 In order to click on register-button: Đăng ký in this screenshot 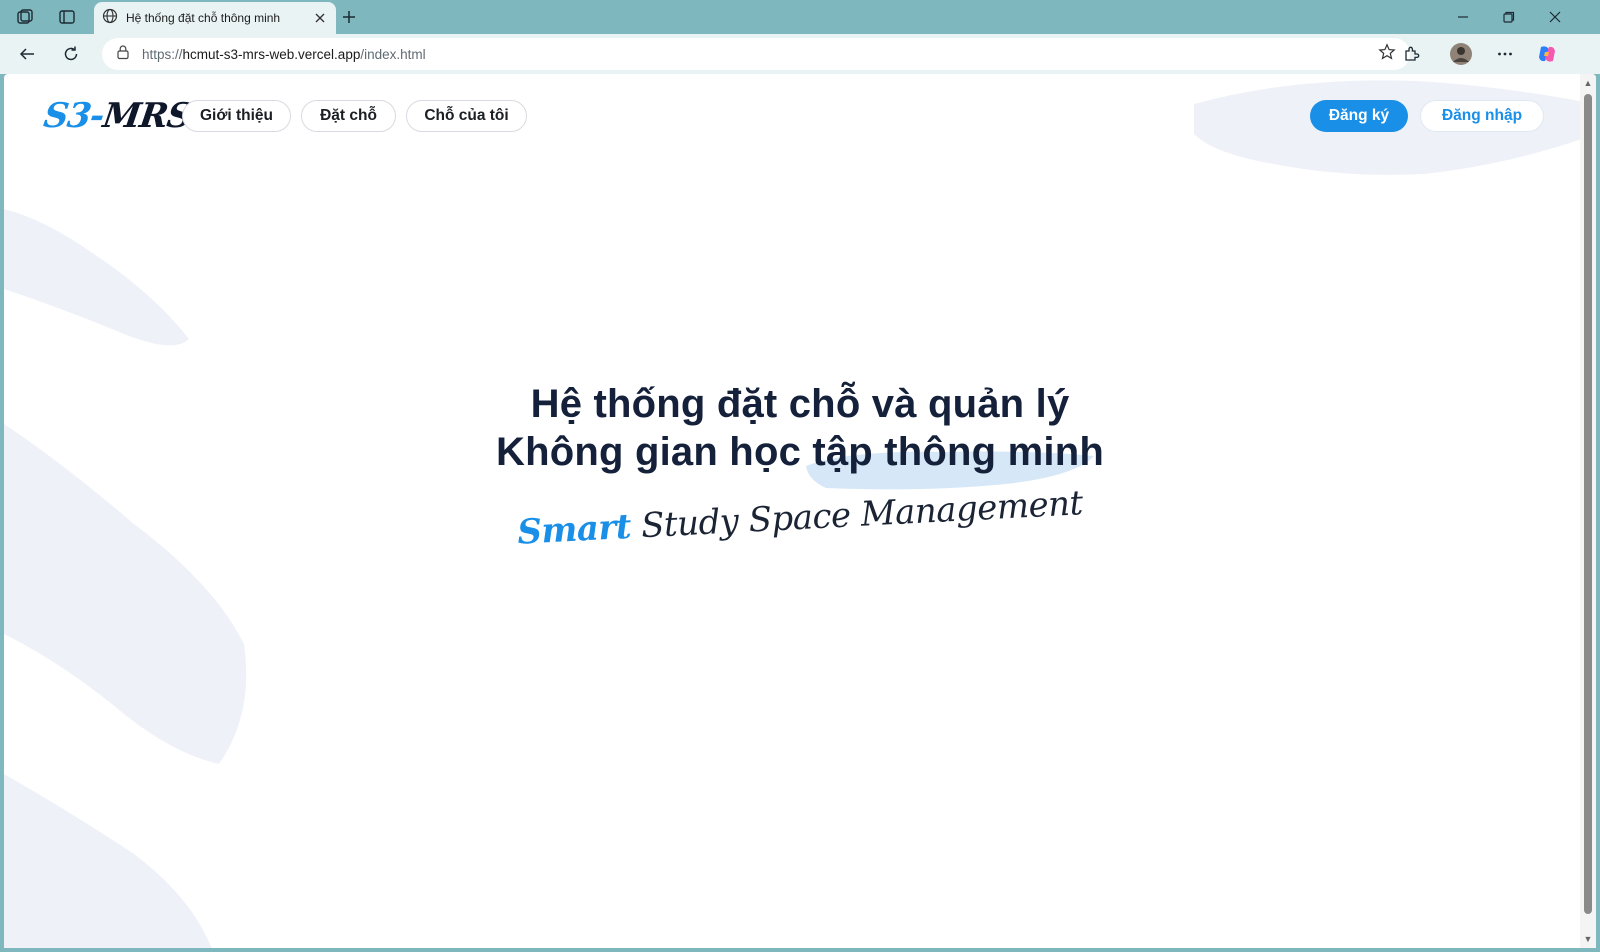, I will do `click(1359, 116)`.